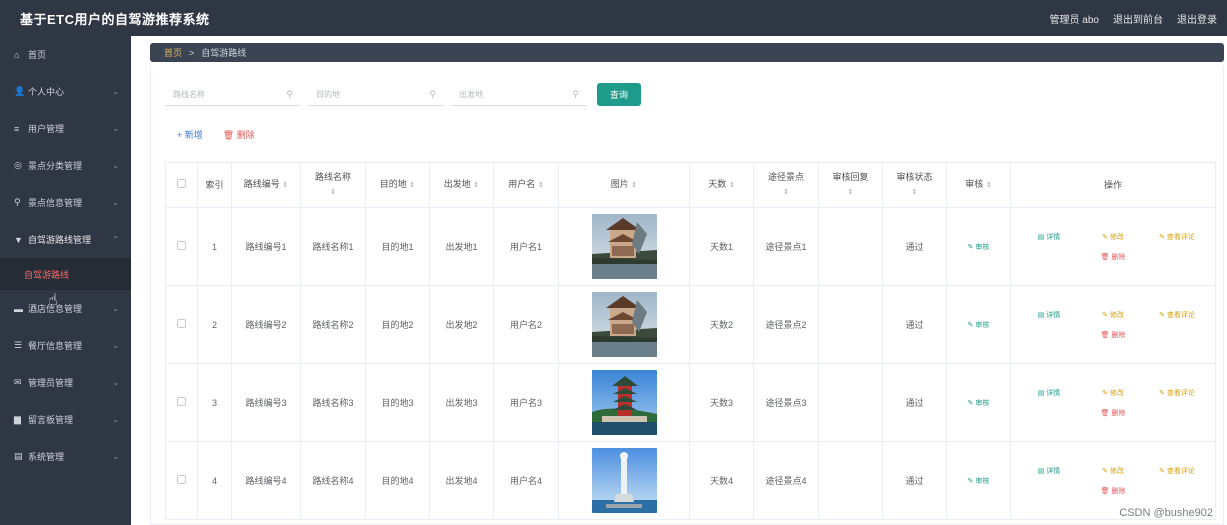  What do you see at coordinates (65, 308) in the screenshot?
I see `sidebar-item-7: ▬ 酒店信息管理 ⌄` at bounding box center [65, 308].